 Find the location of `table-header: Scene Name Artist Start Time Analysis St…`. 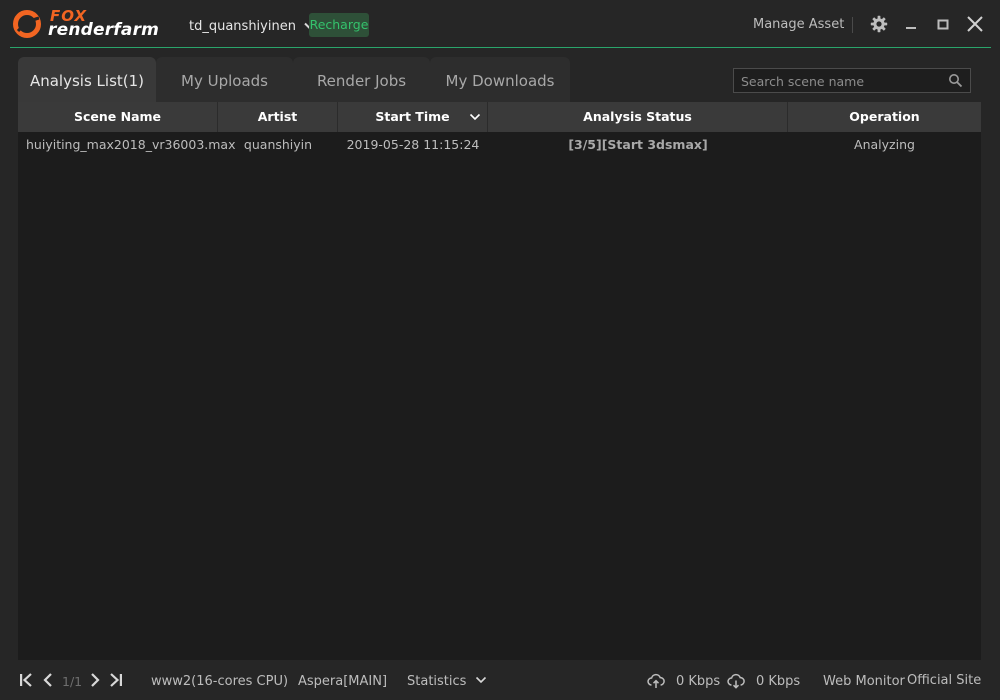

table-header: Scene Name Artist Start Time Analysis St… is located at coordinates (499, 117).